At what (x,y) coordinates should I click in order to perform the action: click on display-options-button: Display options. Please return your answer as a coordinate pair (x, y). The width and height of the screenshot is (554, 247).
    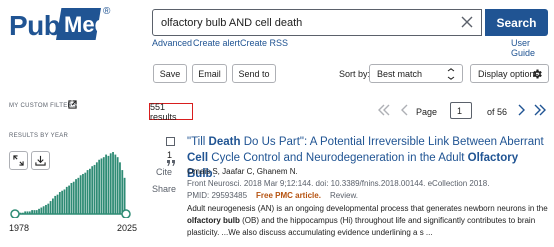
    Looking at the image, I should click on (509, 73).